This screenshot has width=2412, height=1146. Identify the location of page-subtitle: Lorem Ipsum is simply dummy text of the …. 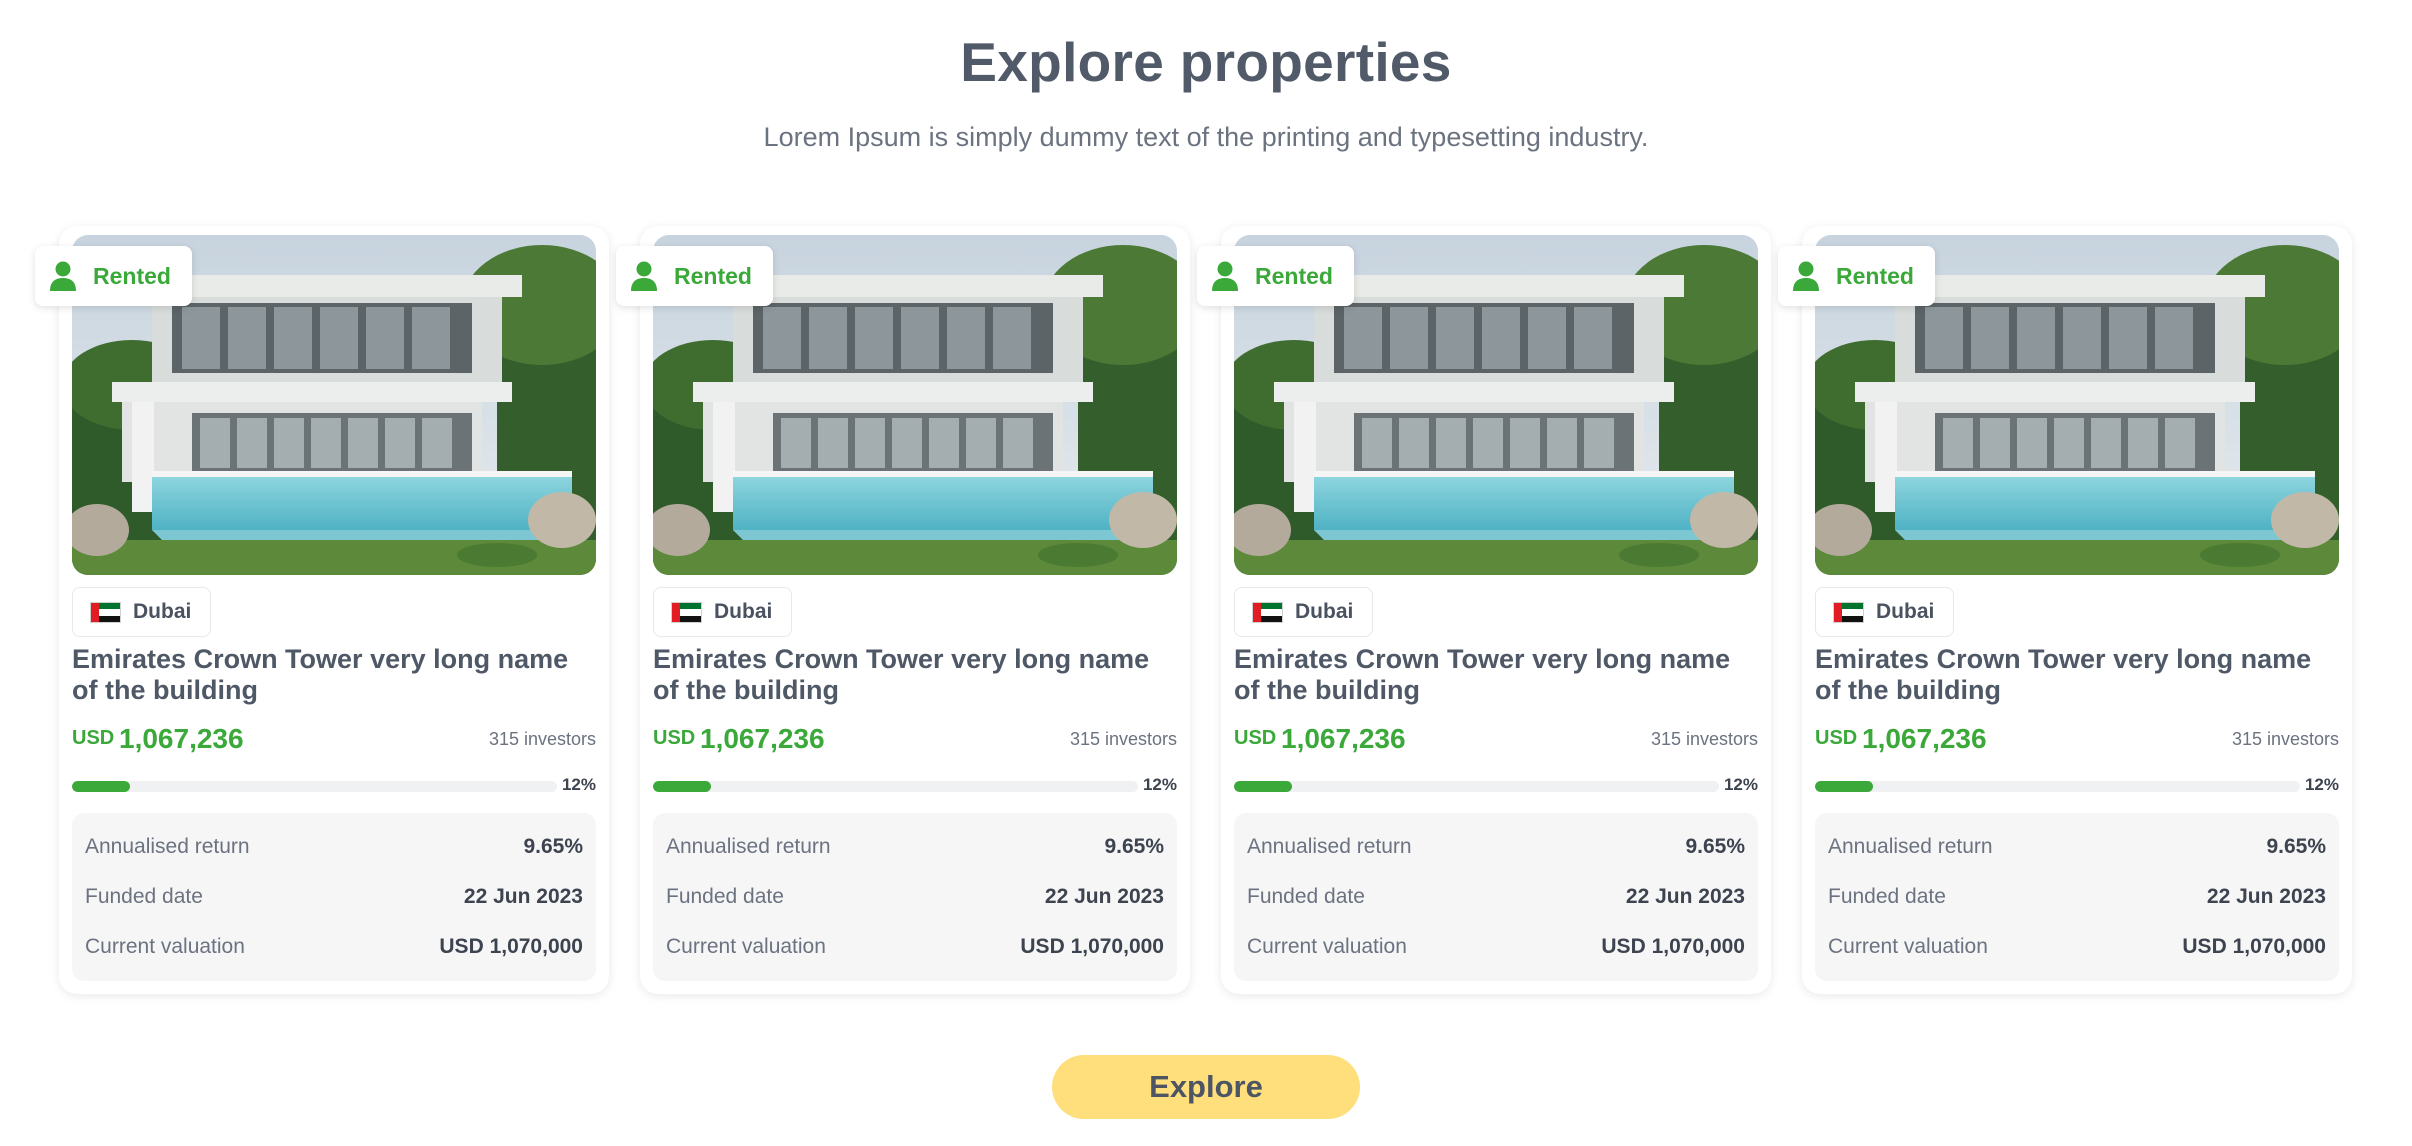
(1206, 137).